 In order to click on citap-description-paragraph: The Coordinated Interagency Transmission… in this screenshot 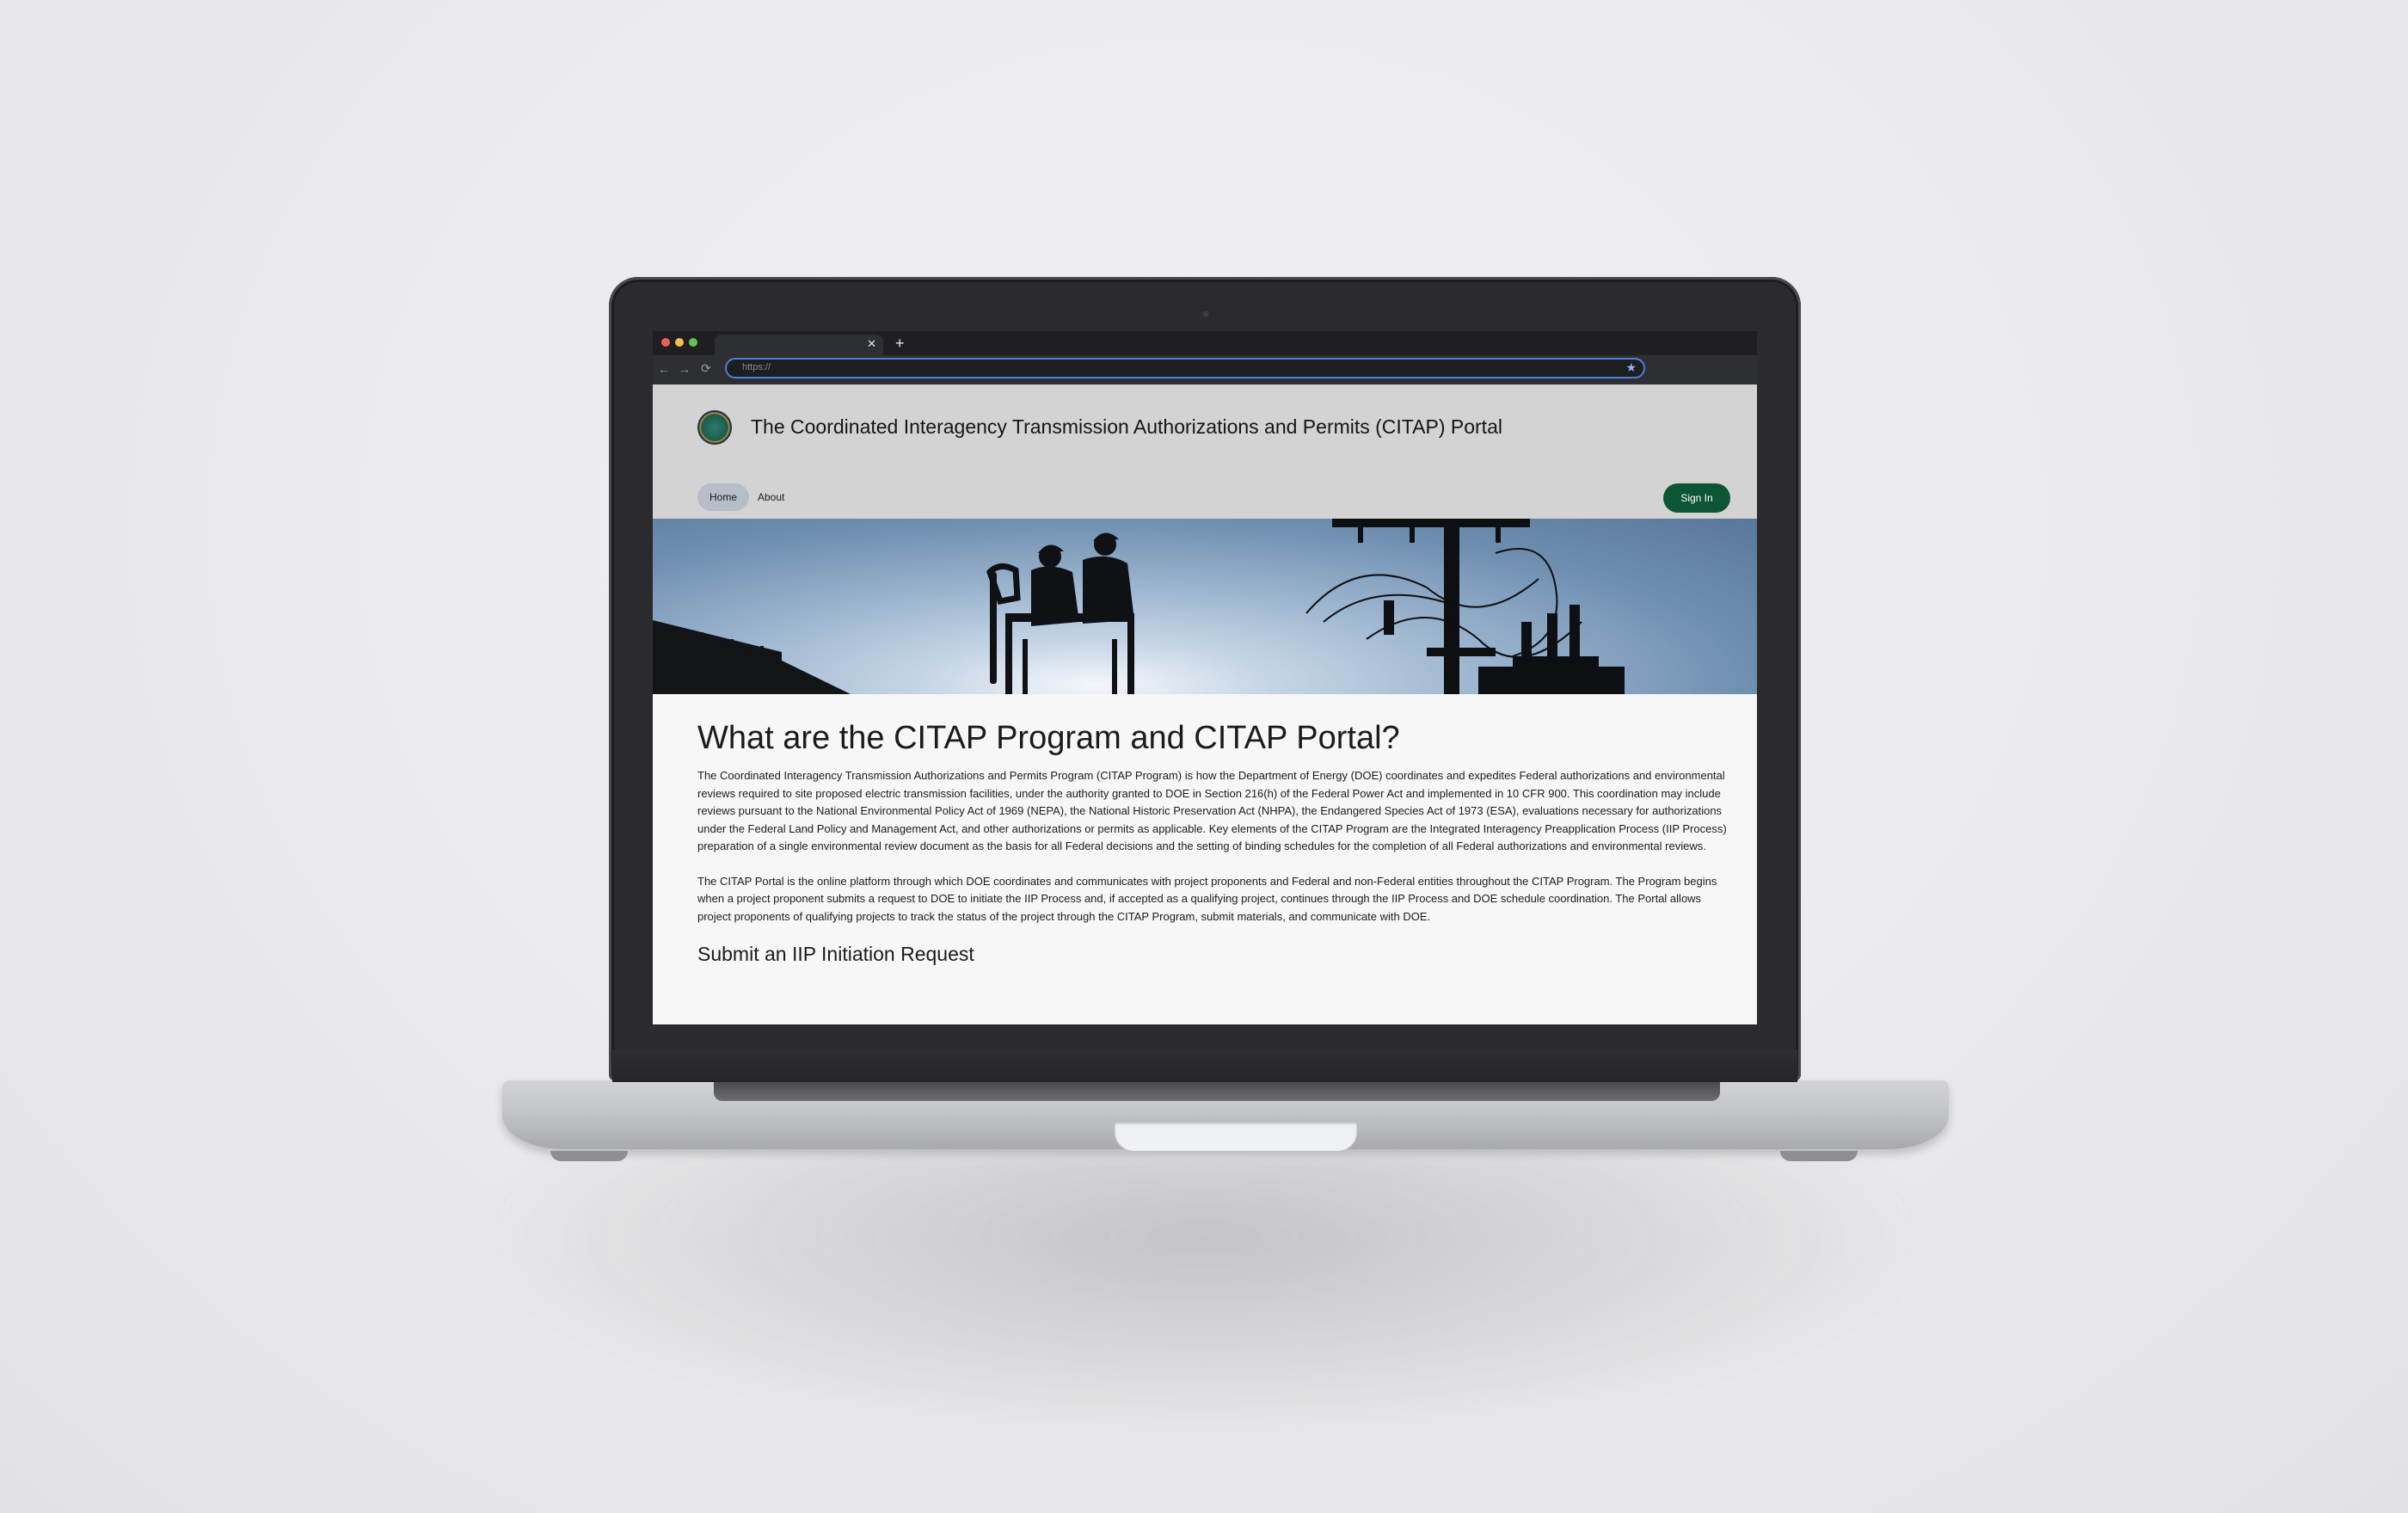, I will do `click(1212, 810)`.